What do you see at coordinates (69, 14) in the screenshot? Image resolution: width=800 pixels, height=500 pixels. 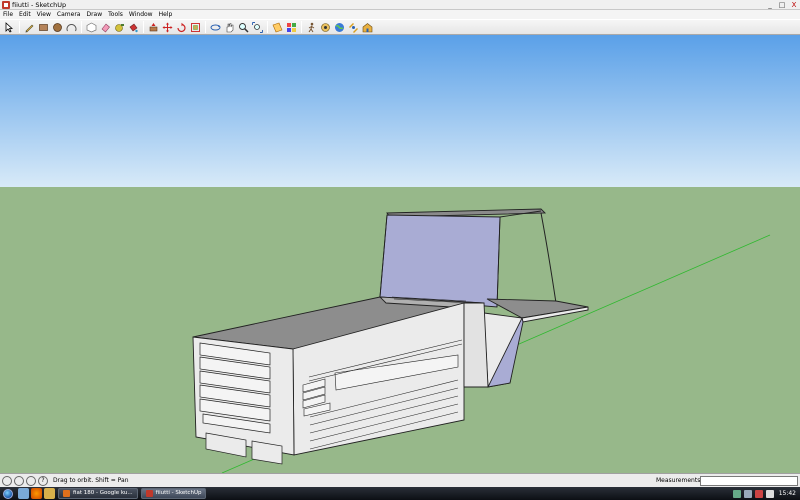 I see `menu-camera: Camera` at bounding box center [69, 14].